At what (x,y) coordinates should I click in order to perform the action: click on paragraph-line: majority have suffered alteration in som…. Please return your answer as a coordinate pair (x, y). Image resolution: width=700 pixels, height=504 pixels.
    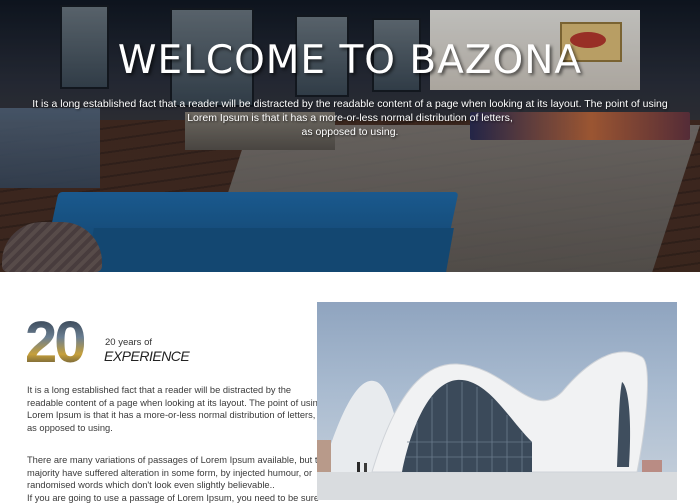
    Looking at the image, I should click on (169, 473).